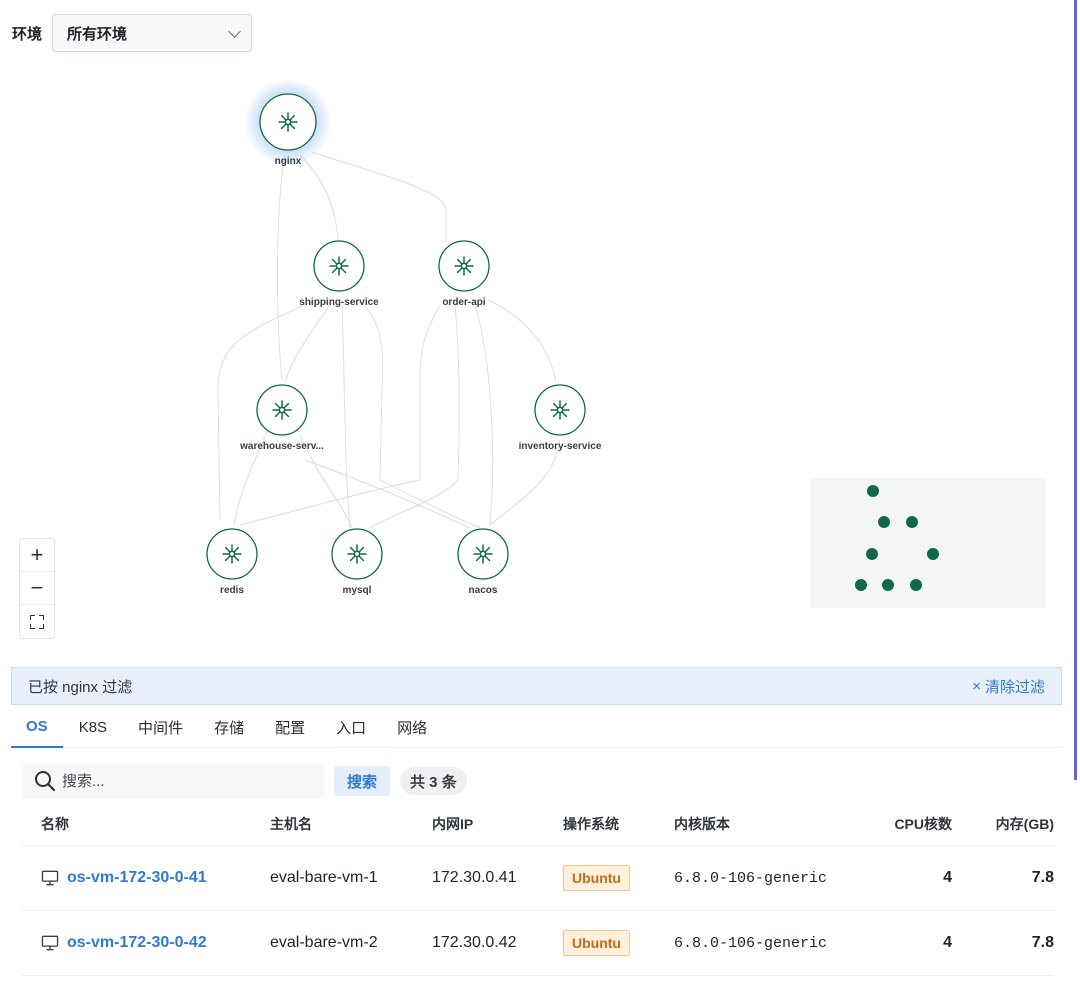 The width and height of the screenshot is (1080, 983). Describe the element at coordinates (433, 781) in the screenshot. I see `result-count-badge: 共 3 条` at that location.